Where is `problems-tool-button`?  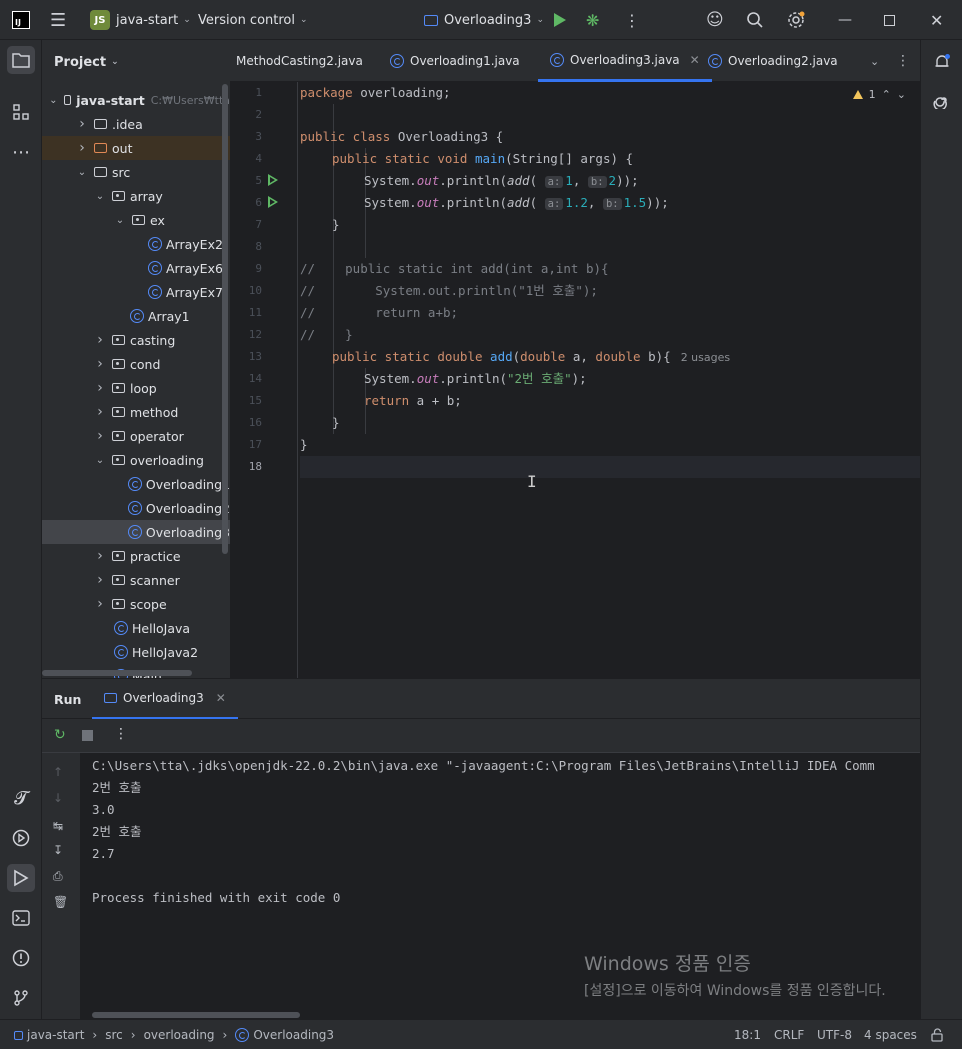 problems-tool-button is located at coordinates (21, 958).